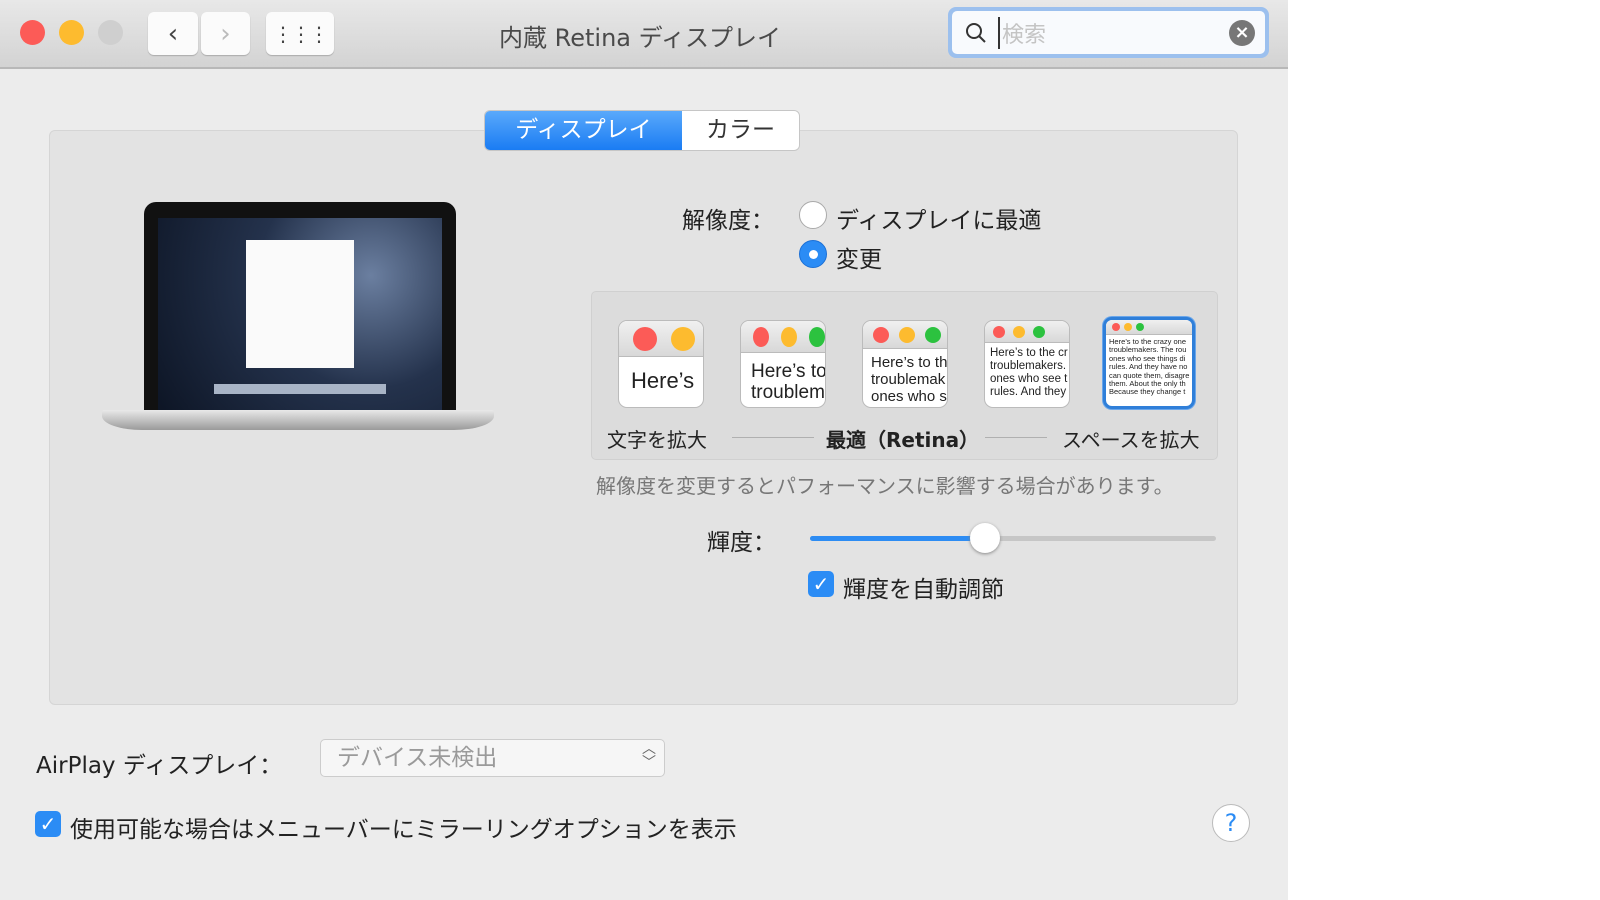 The width and height of the screenshot is (1600, 900). I want to click on grid-icon: ⋮⋮⋮, so click(301, 33).